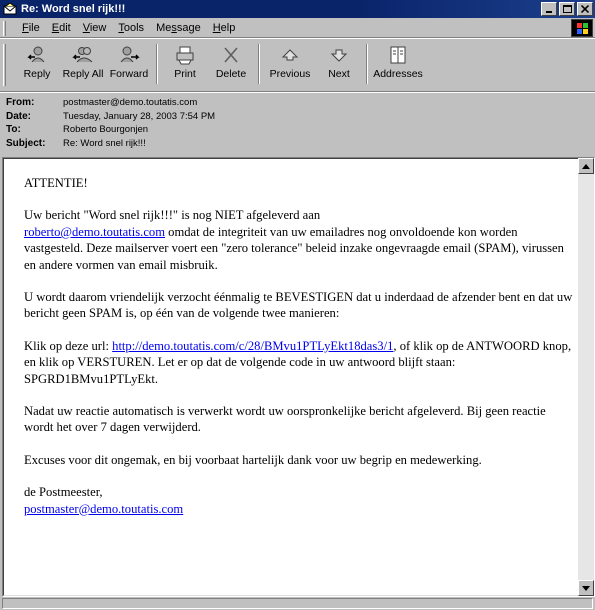  What do you see at coordinates (129, 55) in the screenshot?
I see `forward-icon` at bounding box center [129, 55].